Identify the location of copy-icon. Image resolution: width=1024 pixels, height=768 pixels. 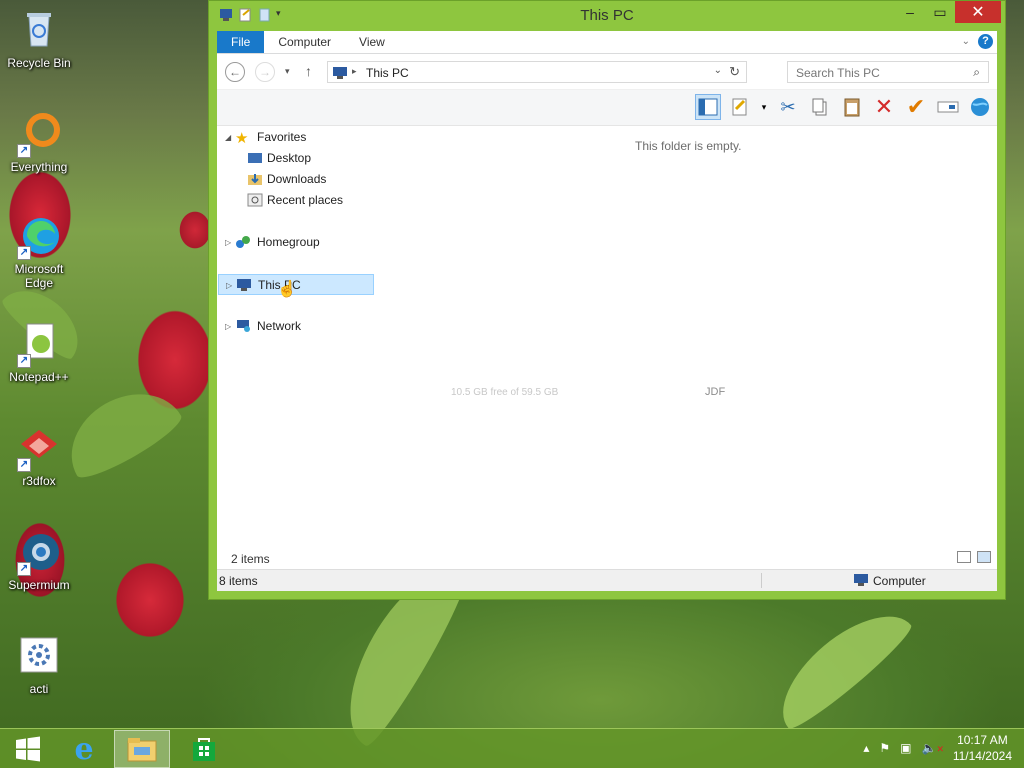
(820, 107).